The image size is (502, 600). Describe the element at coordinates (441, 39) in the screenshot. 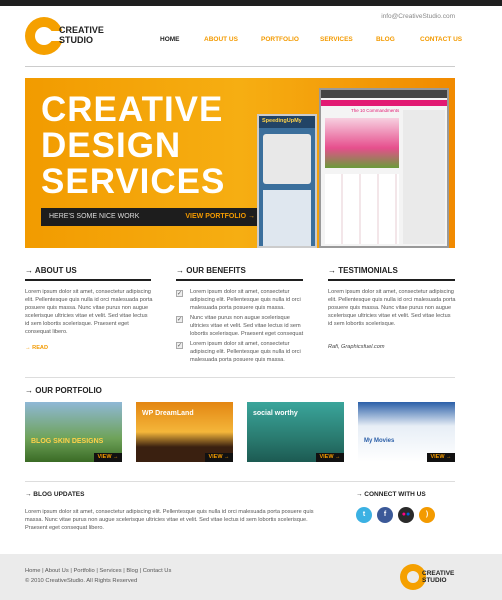

I see `nav-contact-us: CONTACT US` at that location.